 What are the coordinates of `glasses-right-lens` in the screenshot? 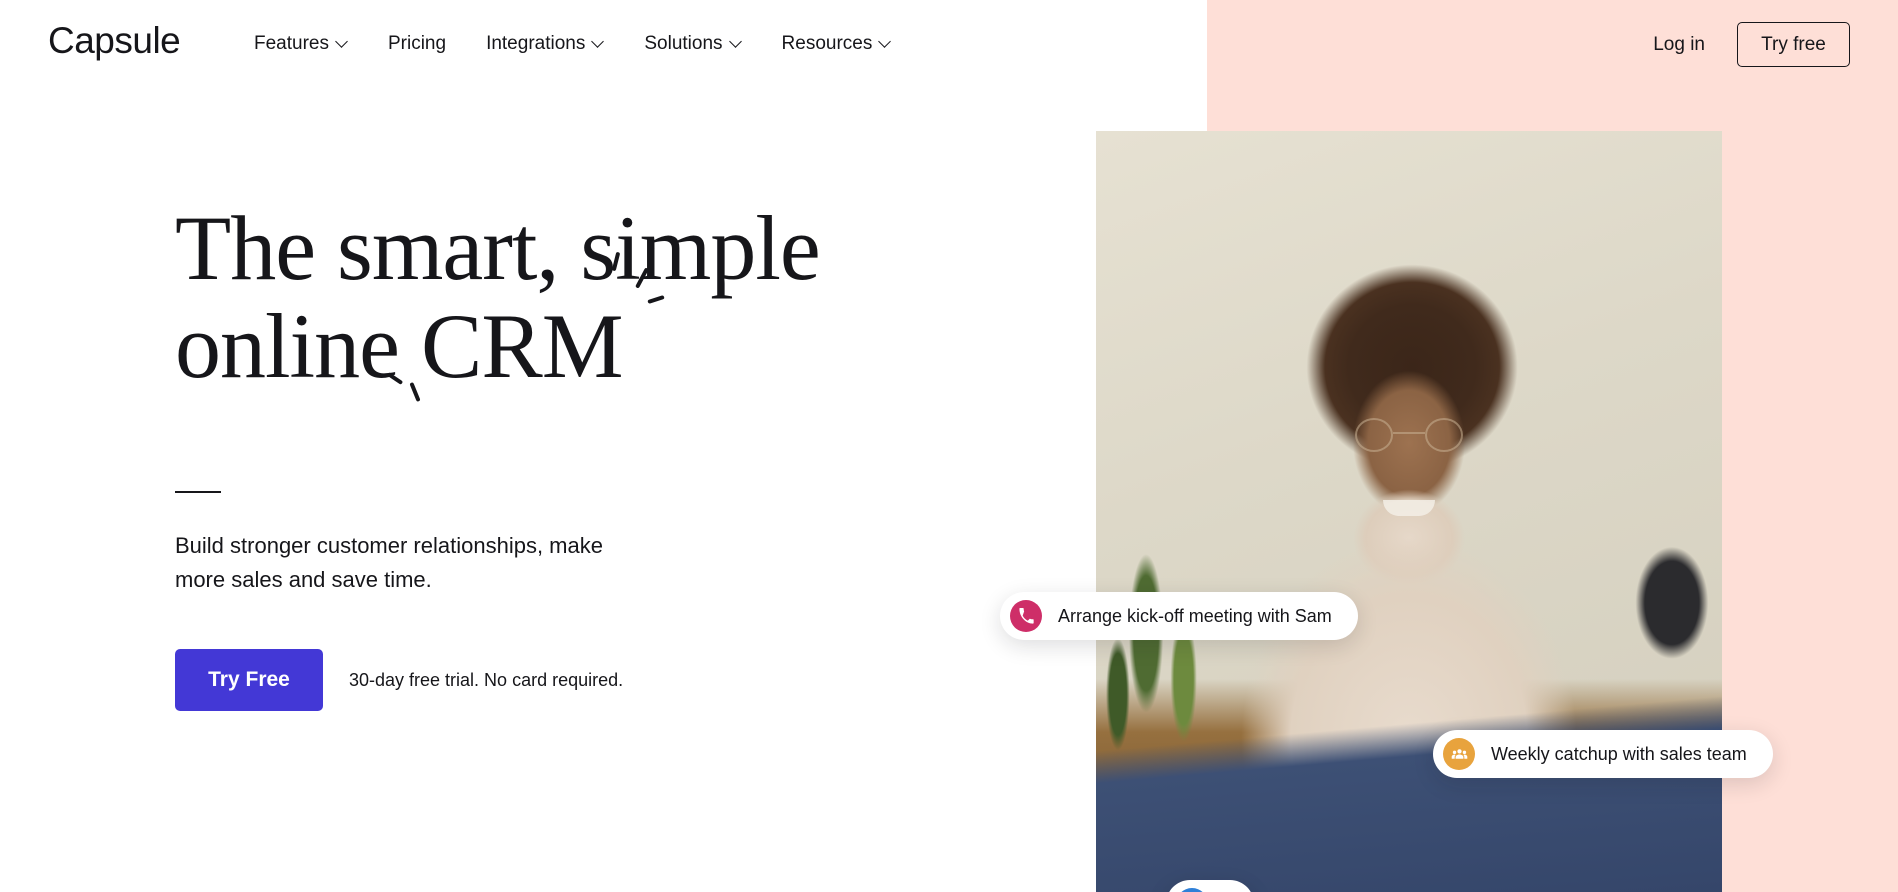 It's located at (1444, 435).